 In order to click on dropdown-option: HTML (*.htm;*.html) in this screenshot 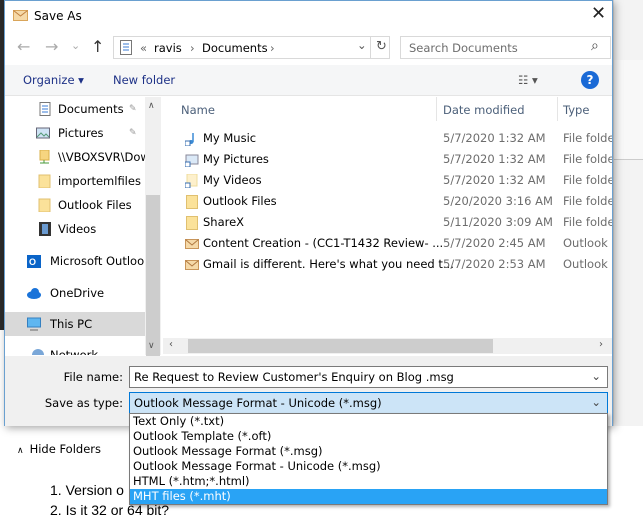, I will do `click(368, 481)`.